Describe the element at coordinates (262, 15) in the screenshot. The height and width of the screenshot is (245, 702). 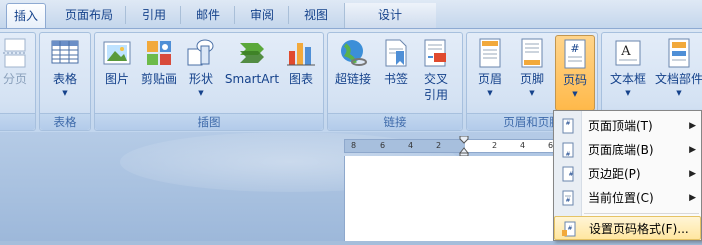
I see `tab-review: 审阅` at that location.